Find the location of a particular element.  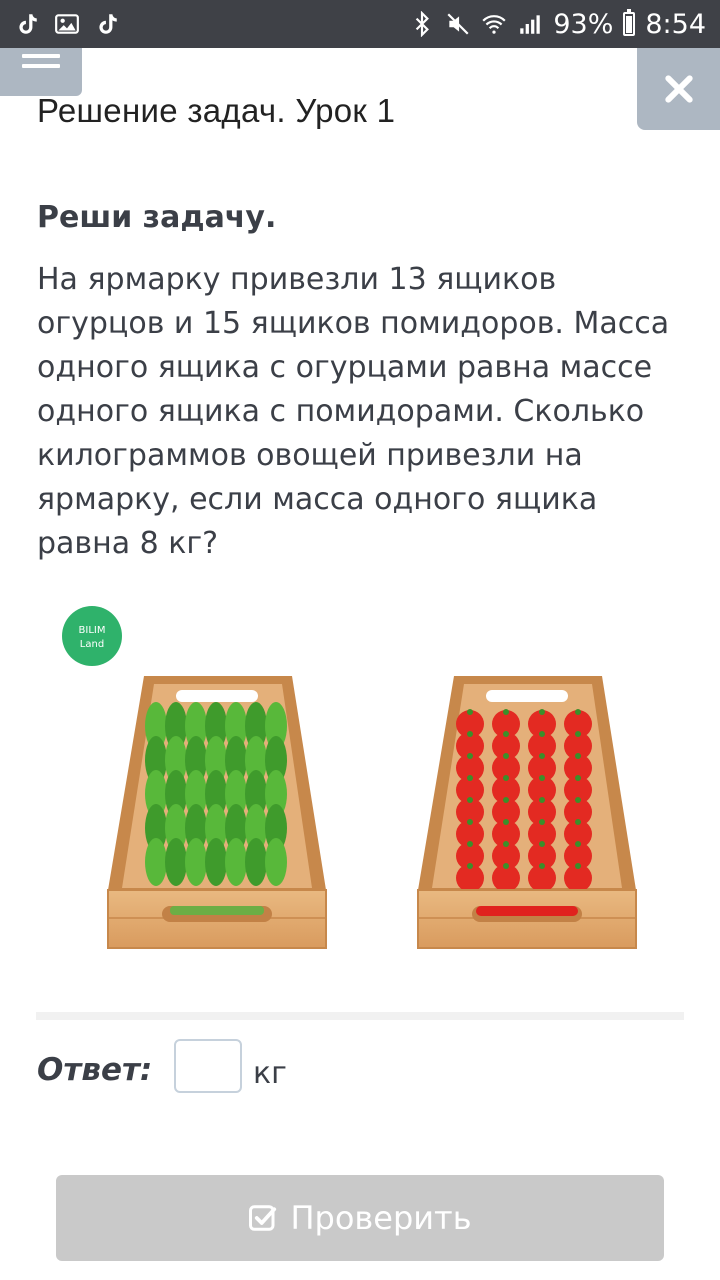

close-button is located at coordinates (678, 89).